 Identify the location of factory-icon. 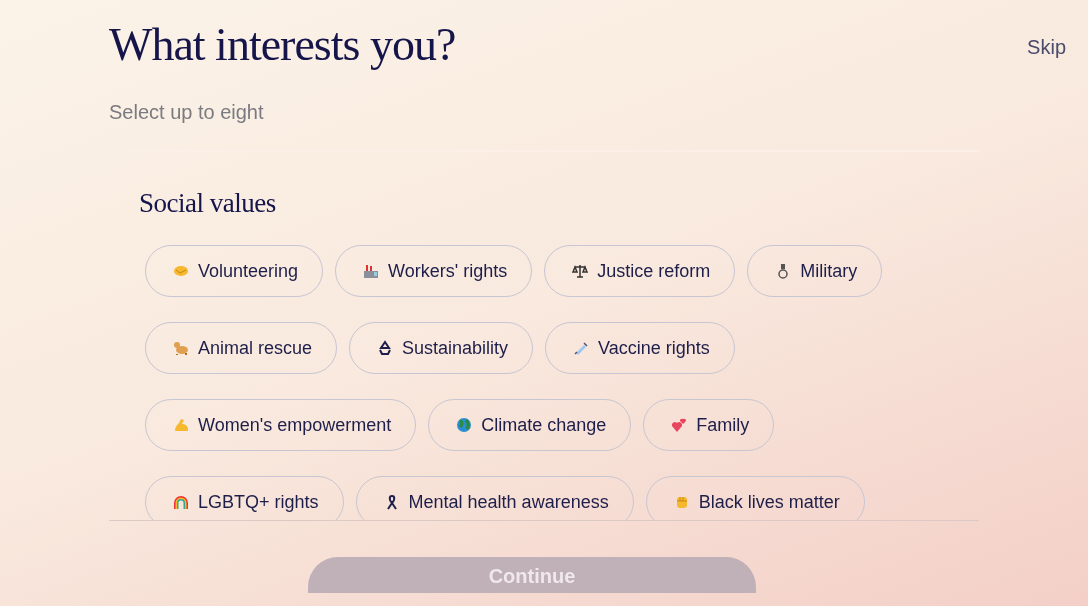
(371, 271).